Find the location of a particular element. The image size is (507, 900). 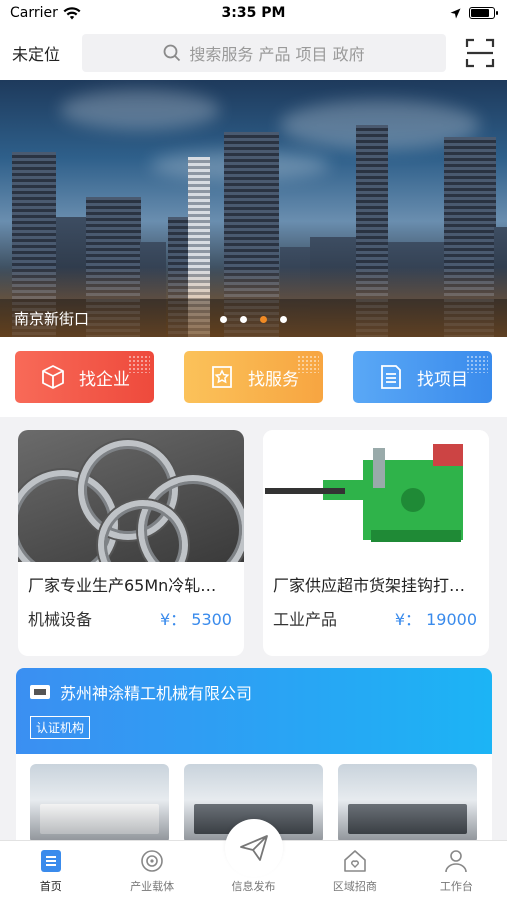

search-placeholder: 搜索服务 产品 项目 政府 is located at coordinates (277, 54).